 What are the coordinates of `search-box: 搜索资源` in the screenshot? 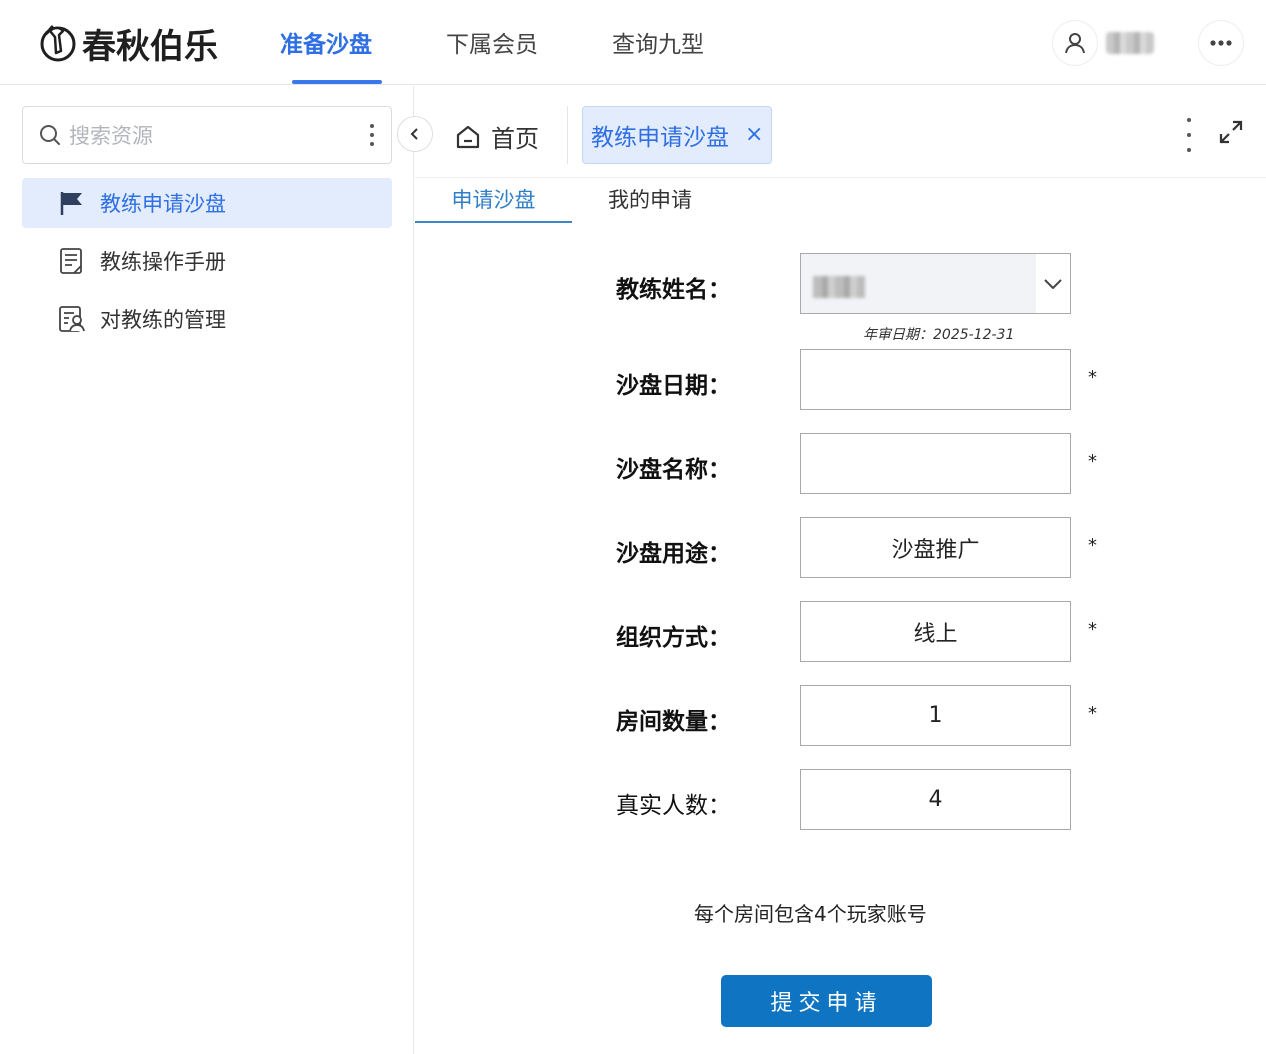 It's located at (207, 135).